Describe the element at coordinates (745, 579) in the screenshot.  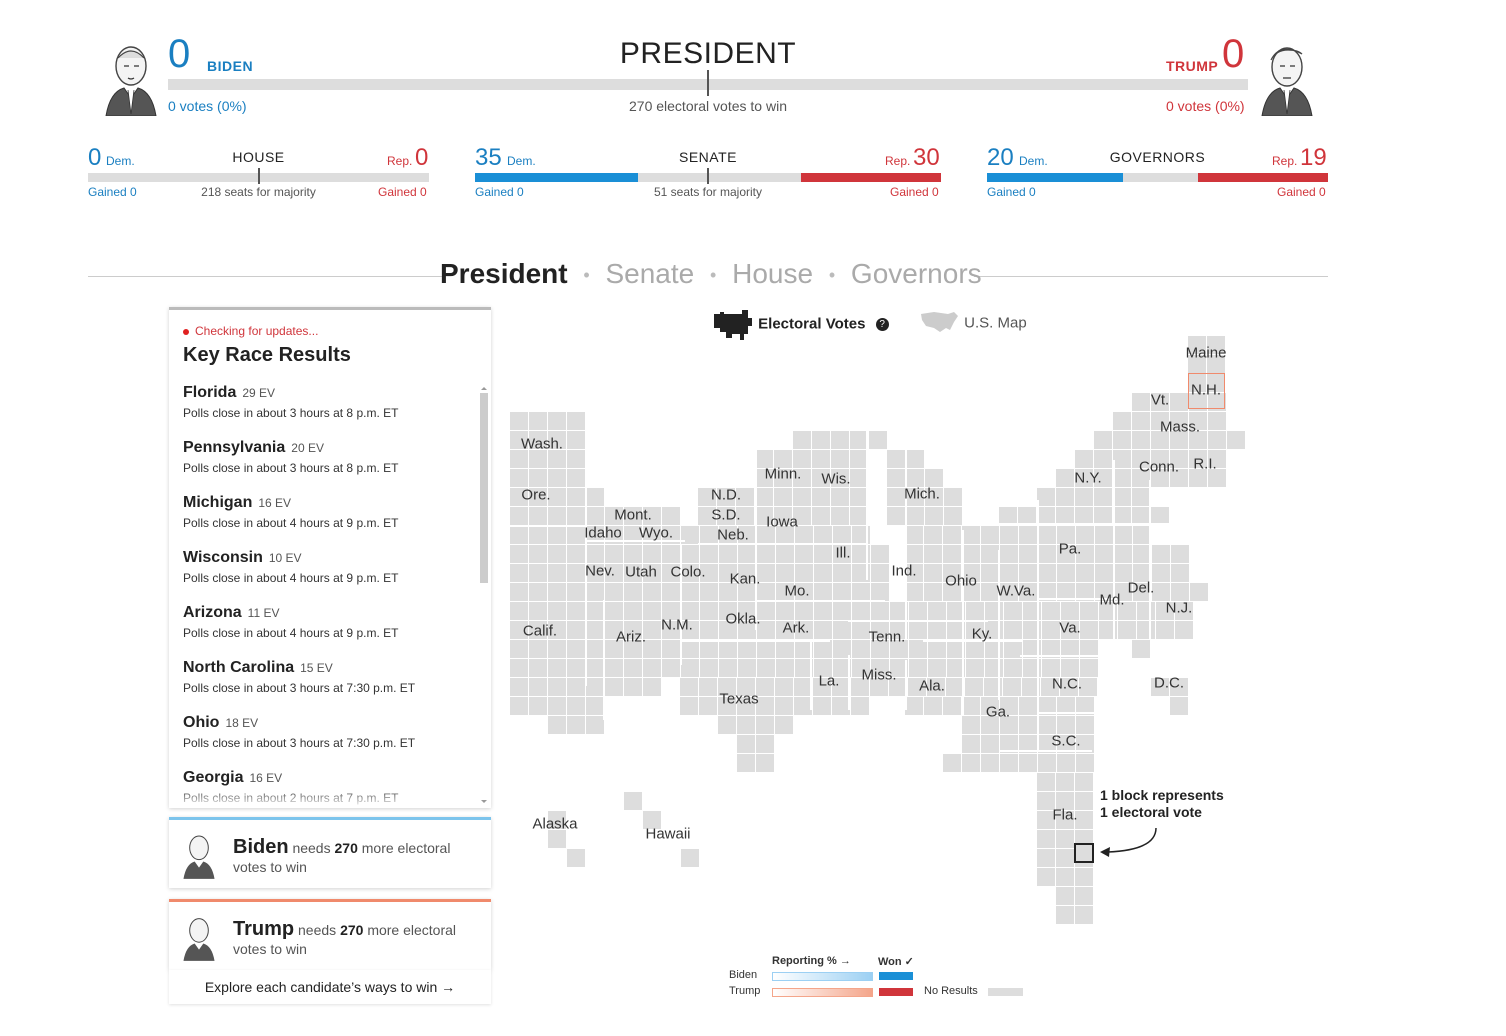
I see `state-label: Kan.` at that location.